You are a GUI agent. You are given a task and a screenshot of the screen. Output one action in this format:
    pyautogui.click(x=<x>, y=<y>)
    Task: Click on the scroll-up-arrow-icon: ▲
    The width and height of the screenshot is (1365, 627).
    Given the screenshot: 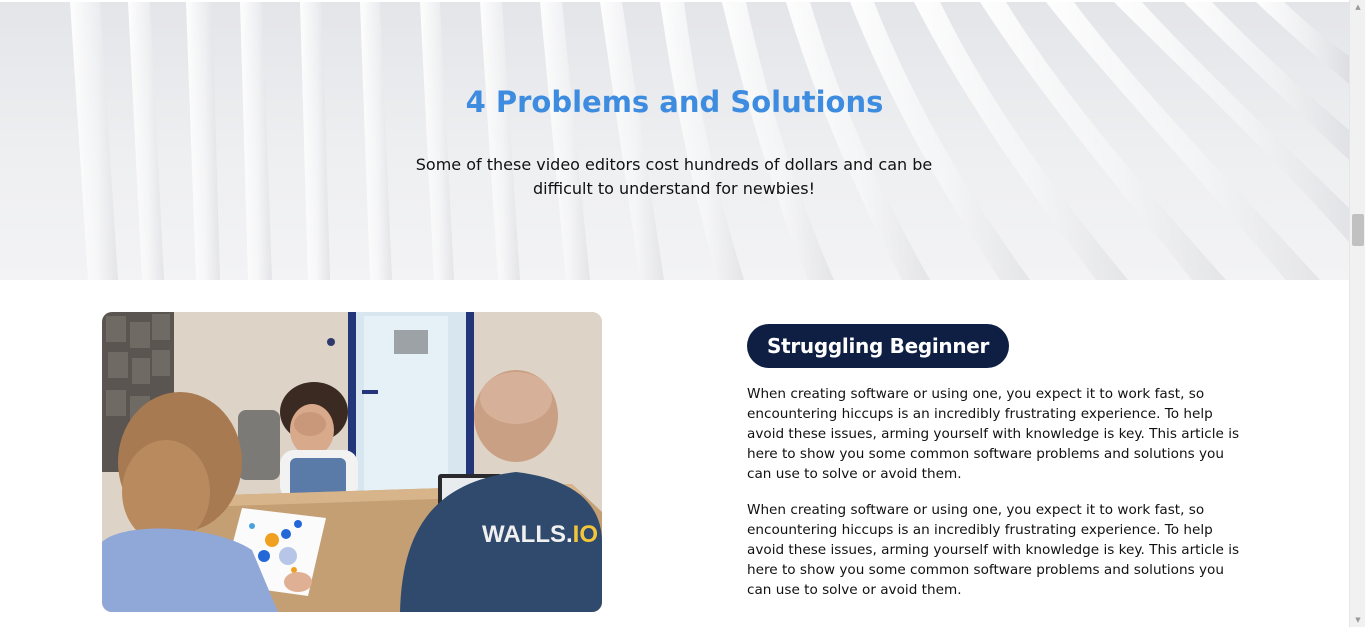 What is the action you would take?
    pyautogui.click(x=1357, y=7)
    